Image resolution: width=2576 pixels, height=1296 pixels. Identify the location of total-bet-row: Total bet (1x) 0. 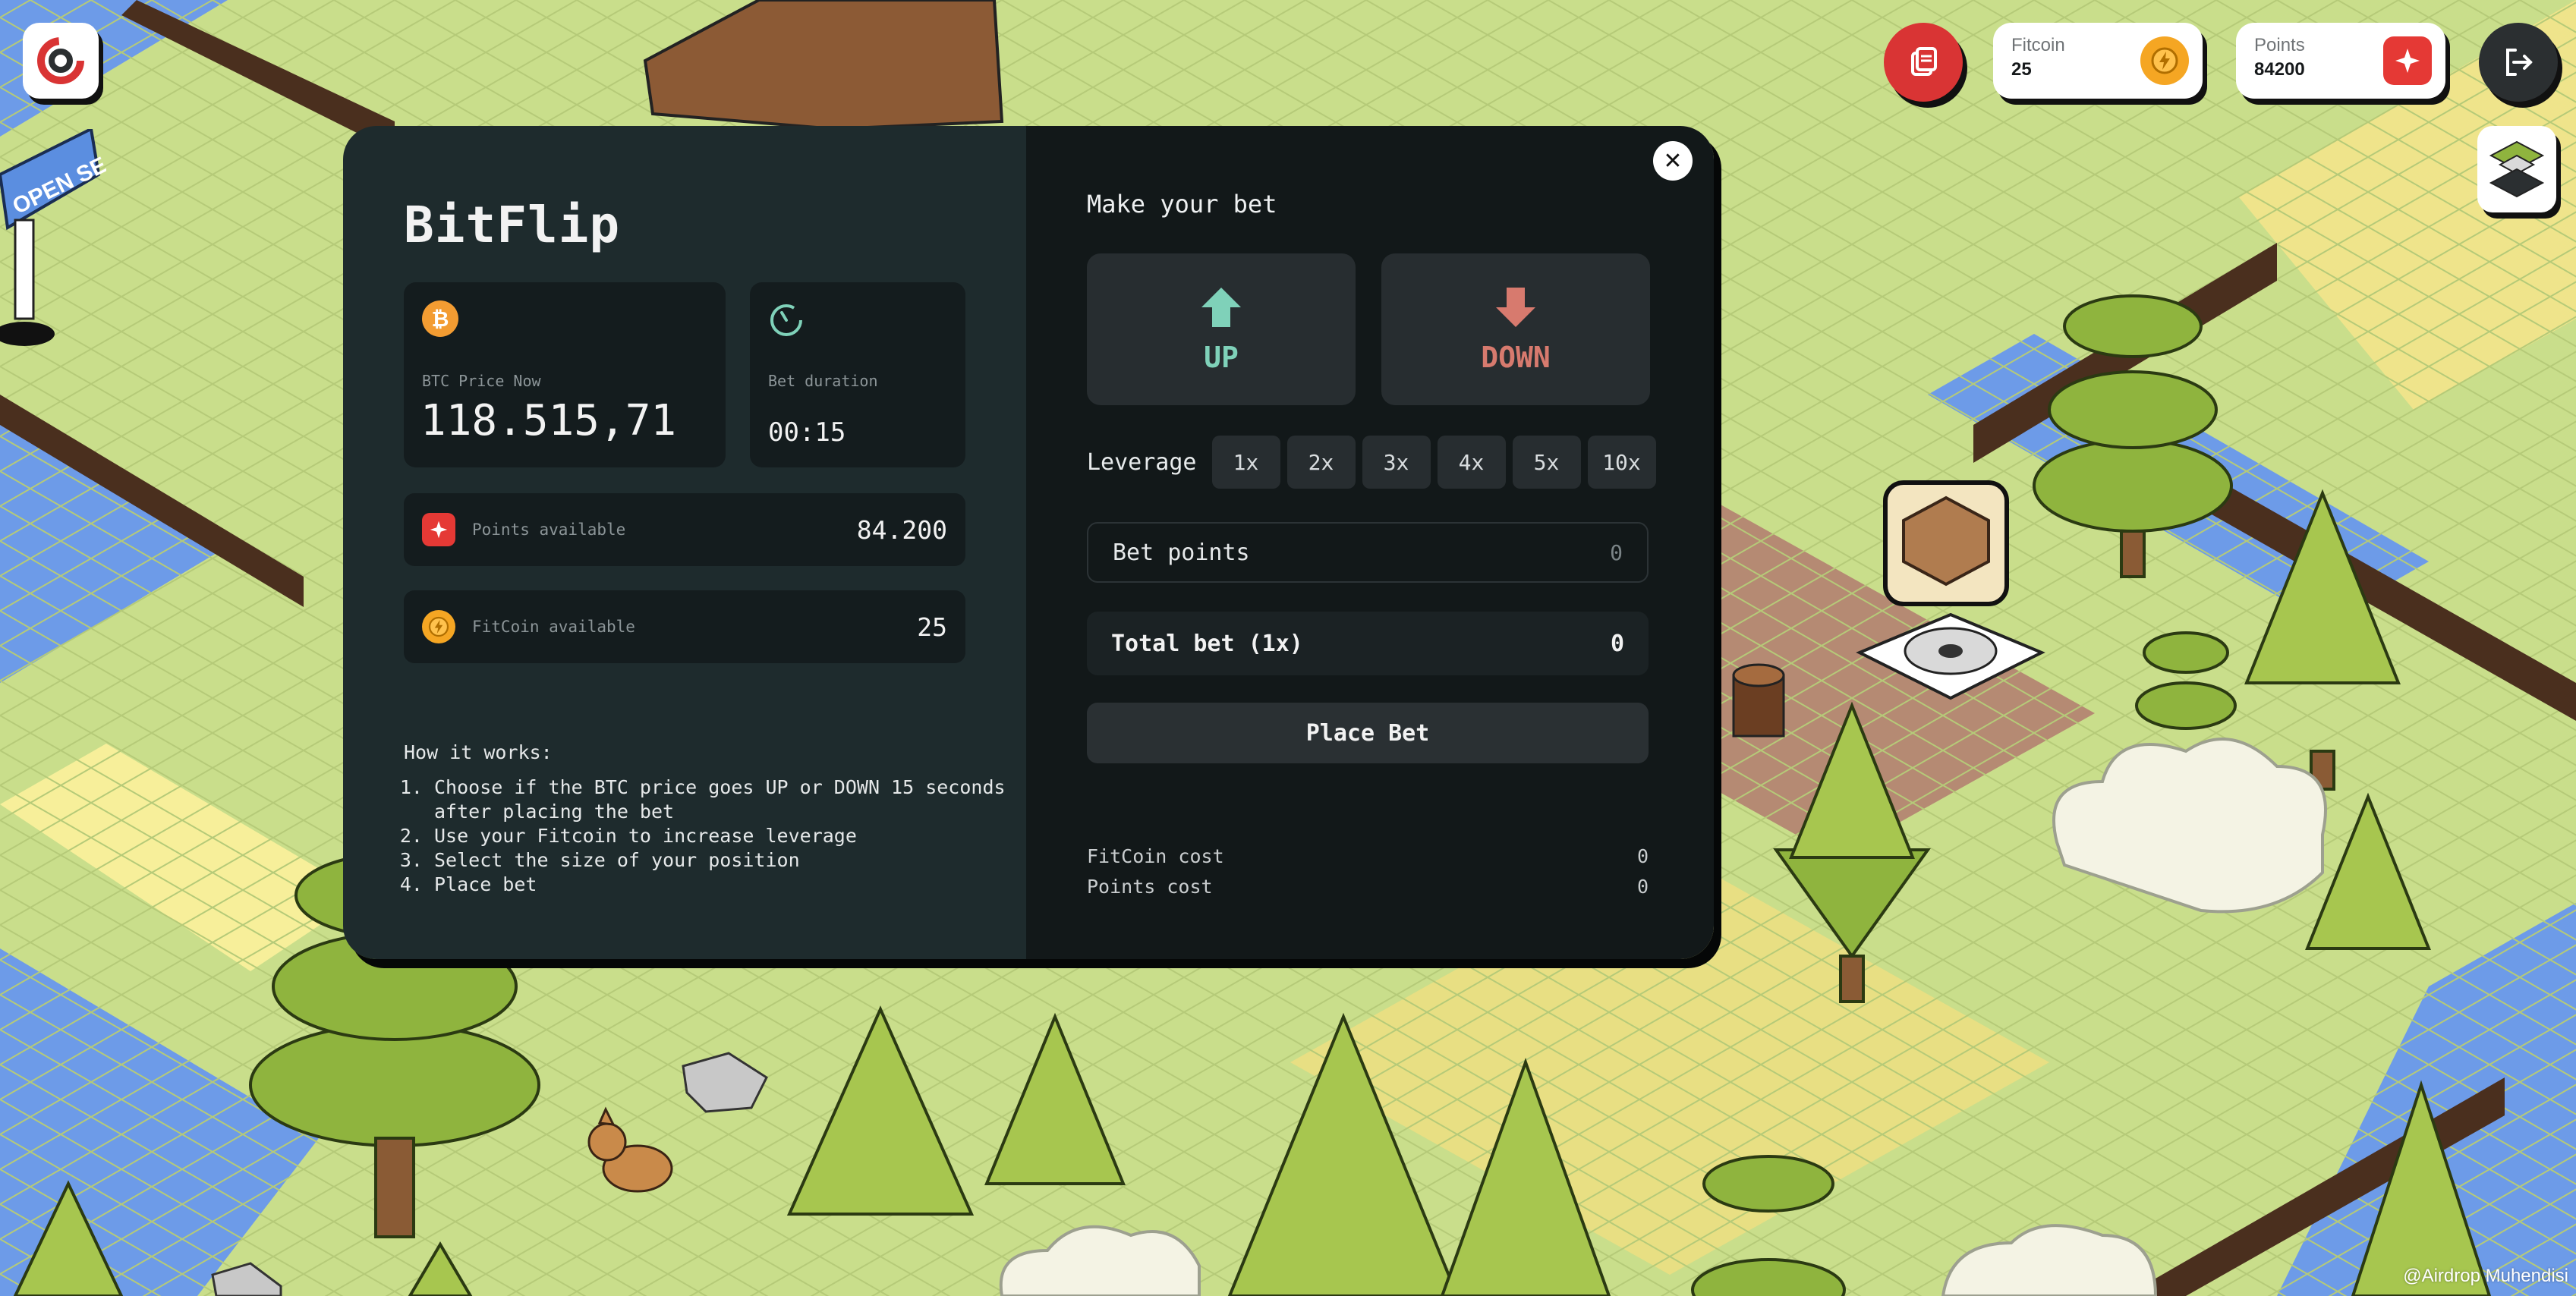
(1368, 643).